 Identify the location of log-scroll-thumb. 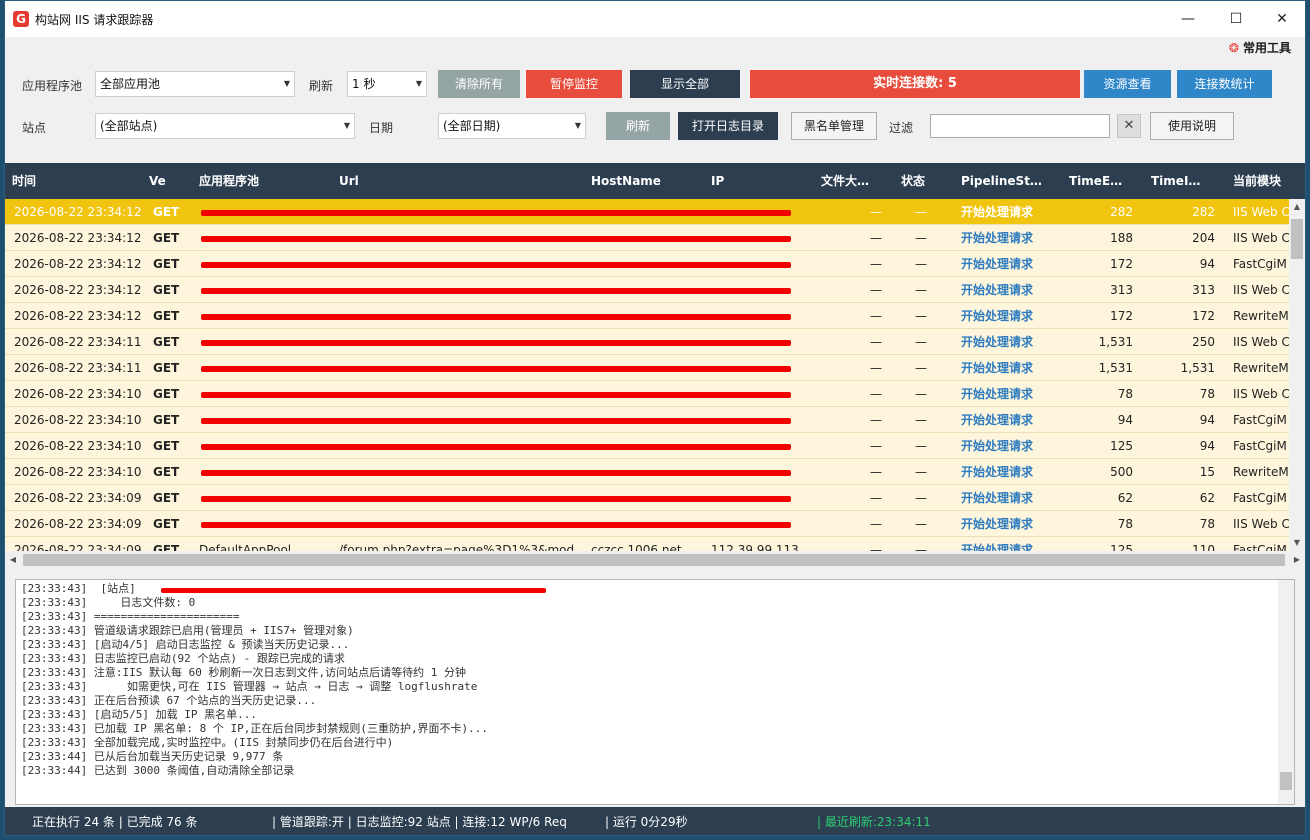
(1286, 781).